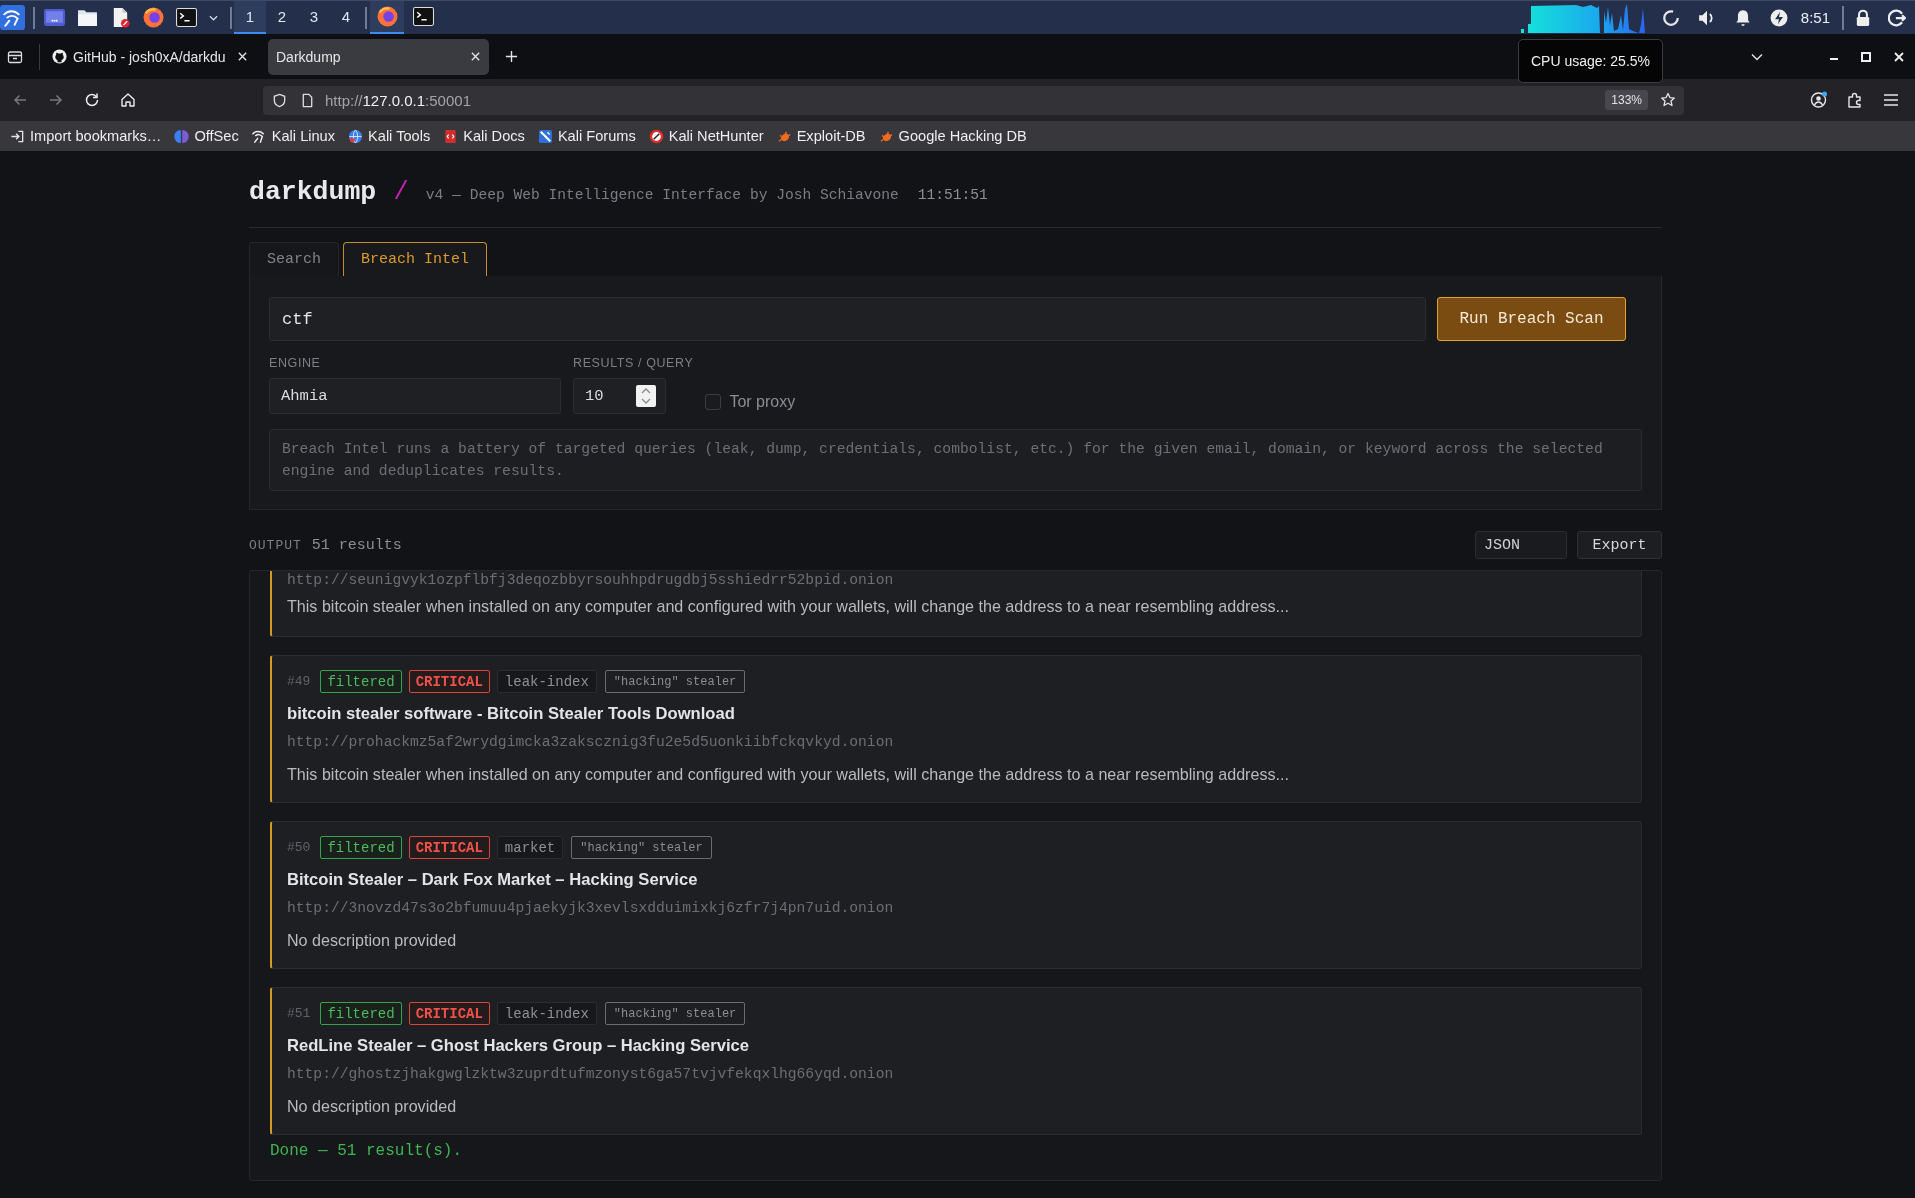  Describe the element at coordinates (1626, 100) in the screenshot. I see `zoom-level: 133%` at that location.